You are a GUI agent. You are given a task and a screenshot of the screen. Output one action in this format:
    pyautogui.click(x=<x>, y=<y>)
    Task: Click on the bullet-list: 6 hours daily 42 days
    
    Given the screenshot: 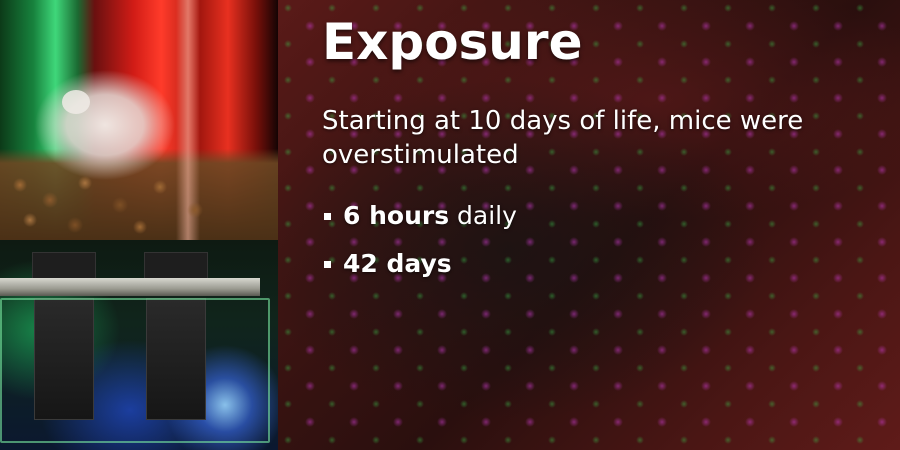 What is the action you would take?
    pyautogui.click(x=420, y=240)
    